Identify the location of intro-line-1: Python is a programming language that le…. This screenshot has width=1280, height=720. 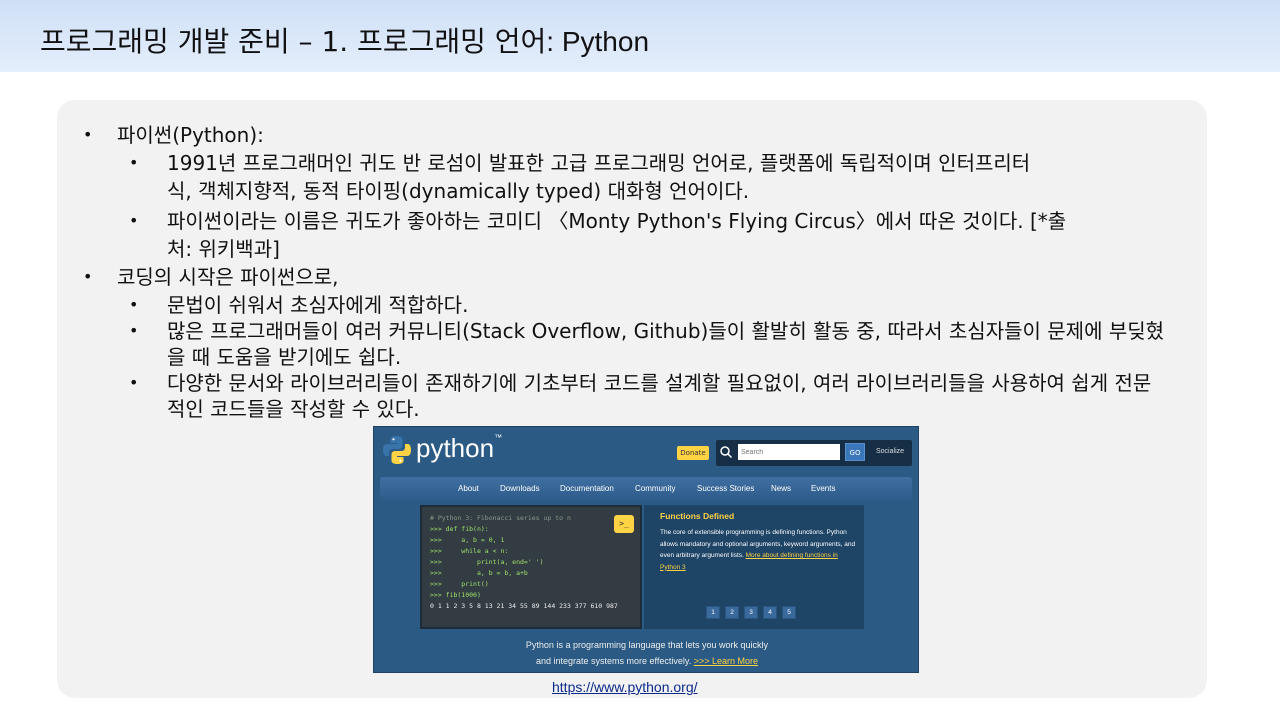
(647, 645).